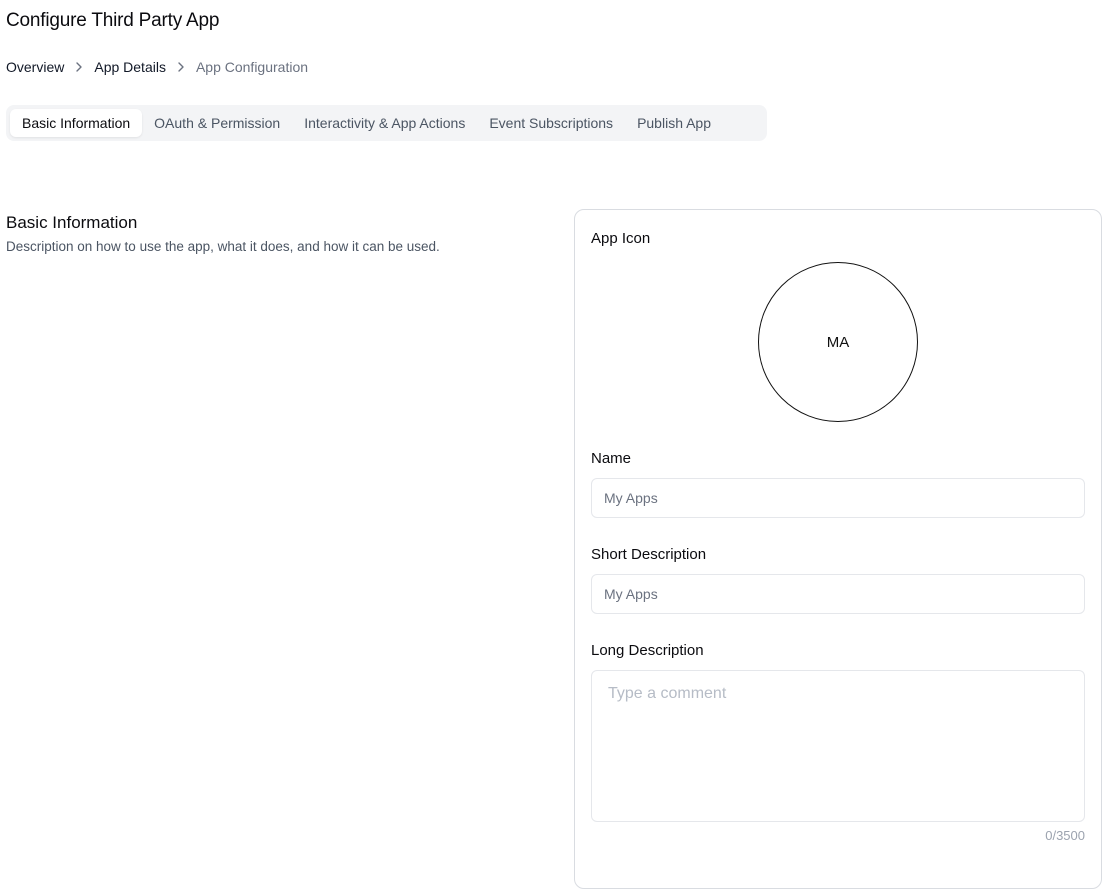 The height and width of the screenshot is (889, 1110). I want to click on tab-event-subscriptions: Event Subscriptions, so click(551, 123).